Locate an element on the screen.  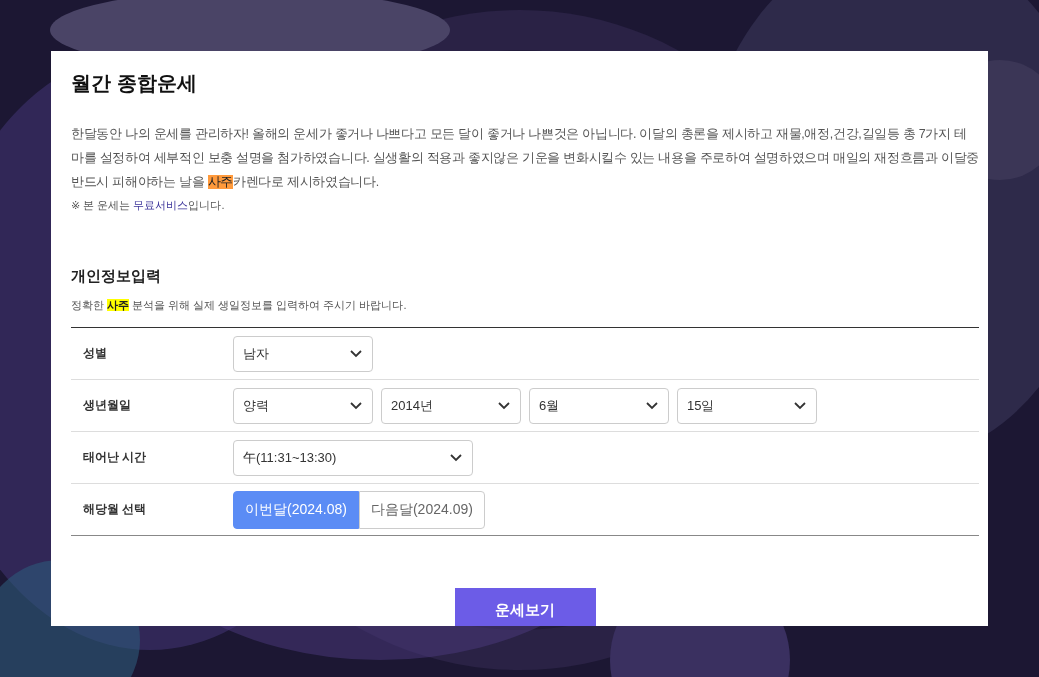
dropdown-select: 6월 is located at coordinates (599, 405).